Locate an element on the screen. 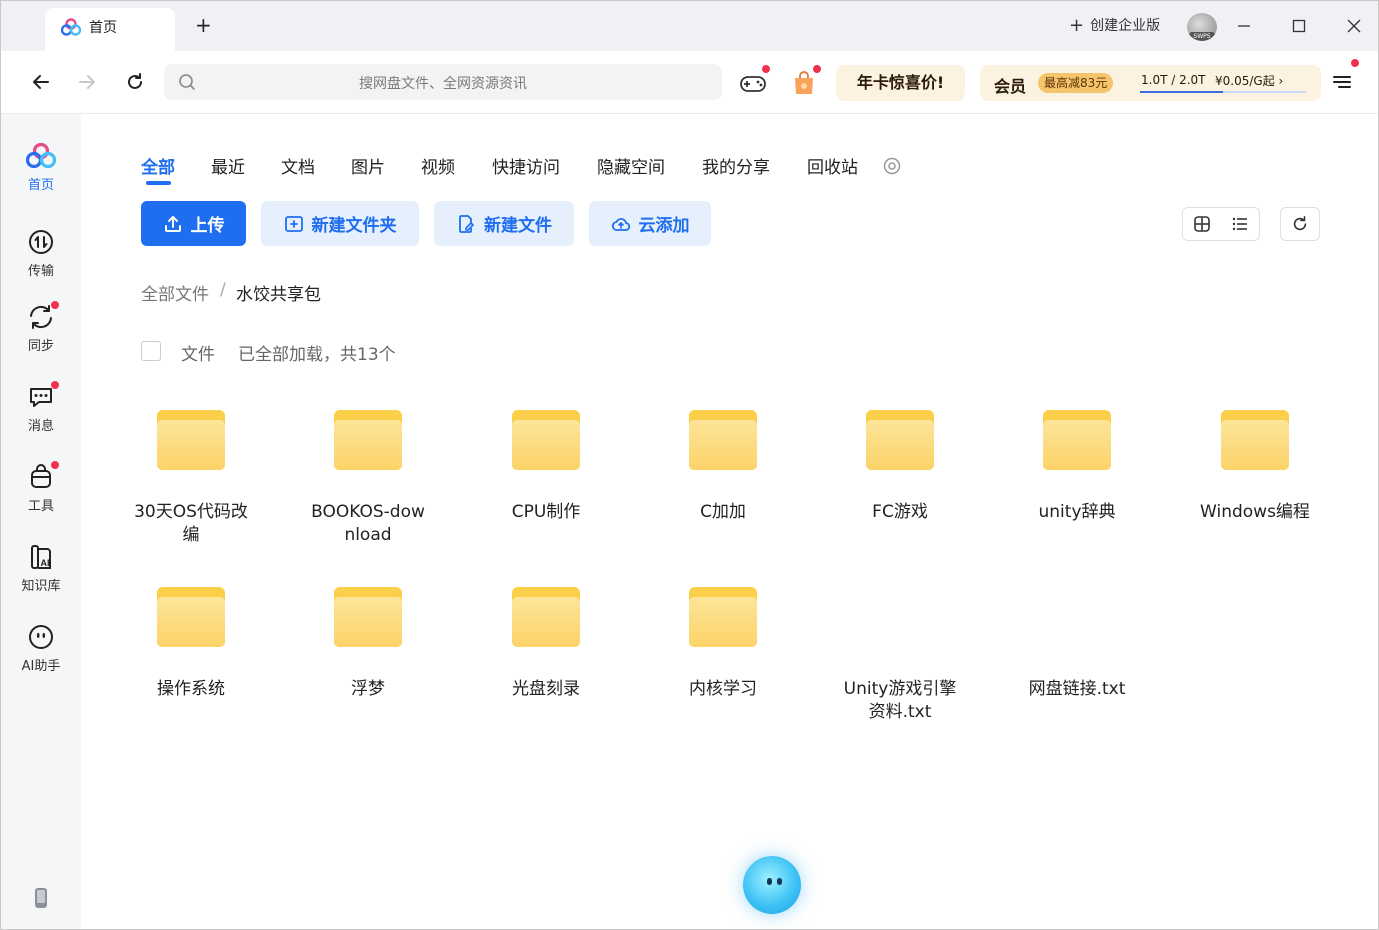 This screenshot has width=1379, height=930. storage-usage-bar is located at coordinates (1223, 92).